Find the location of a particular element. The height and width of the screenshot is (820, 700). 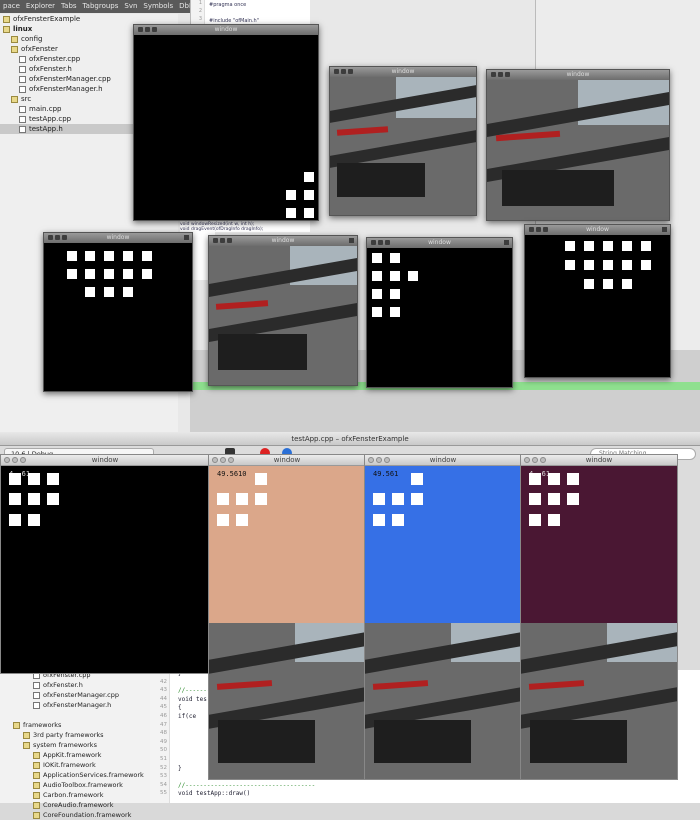

tree-item: ofxFensterManager.cpp is located at coordinates (75, 695).